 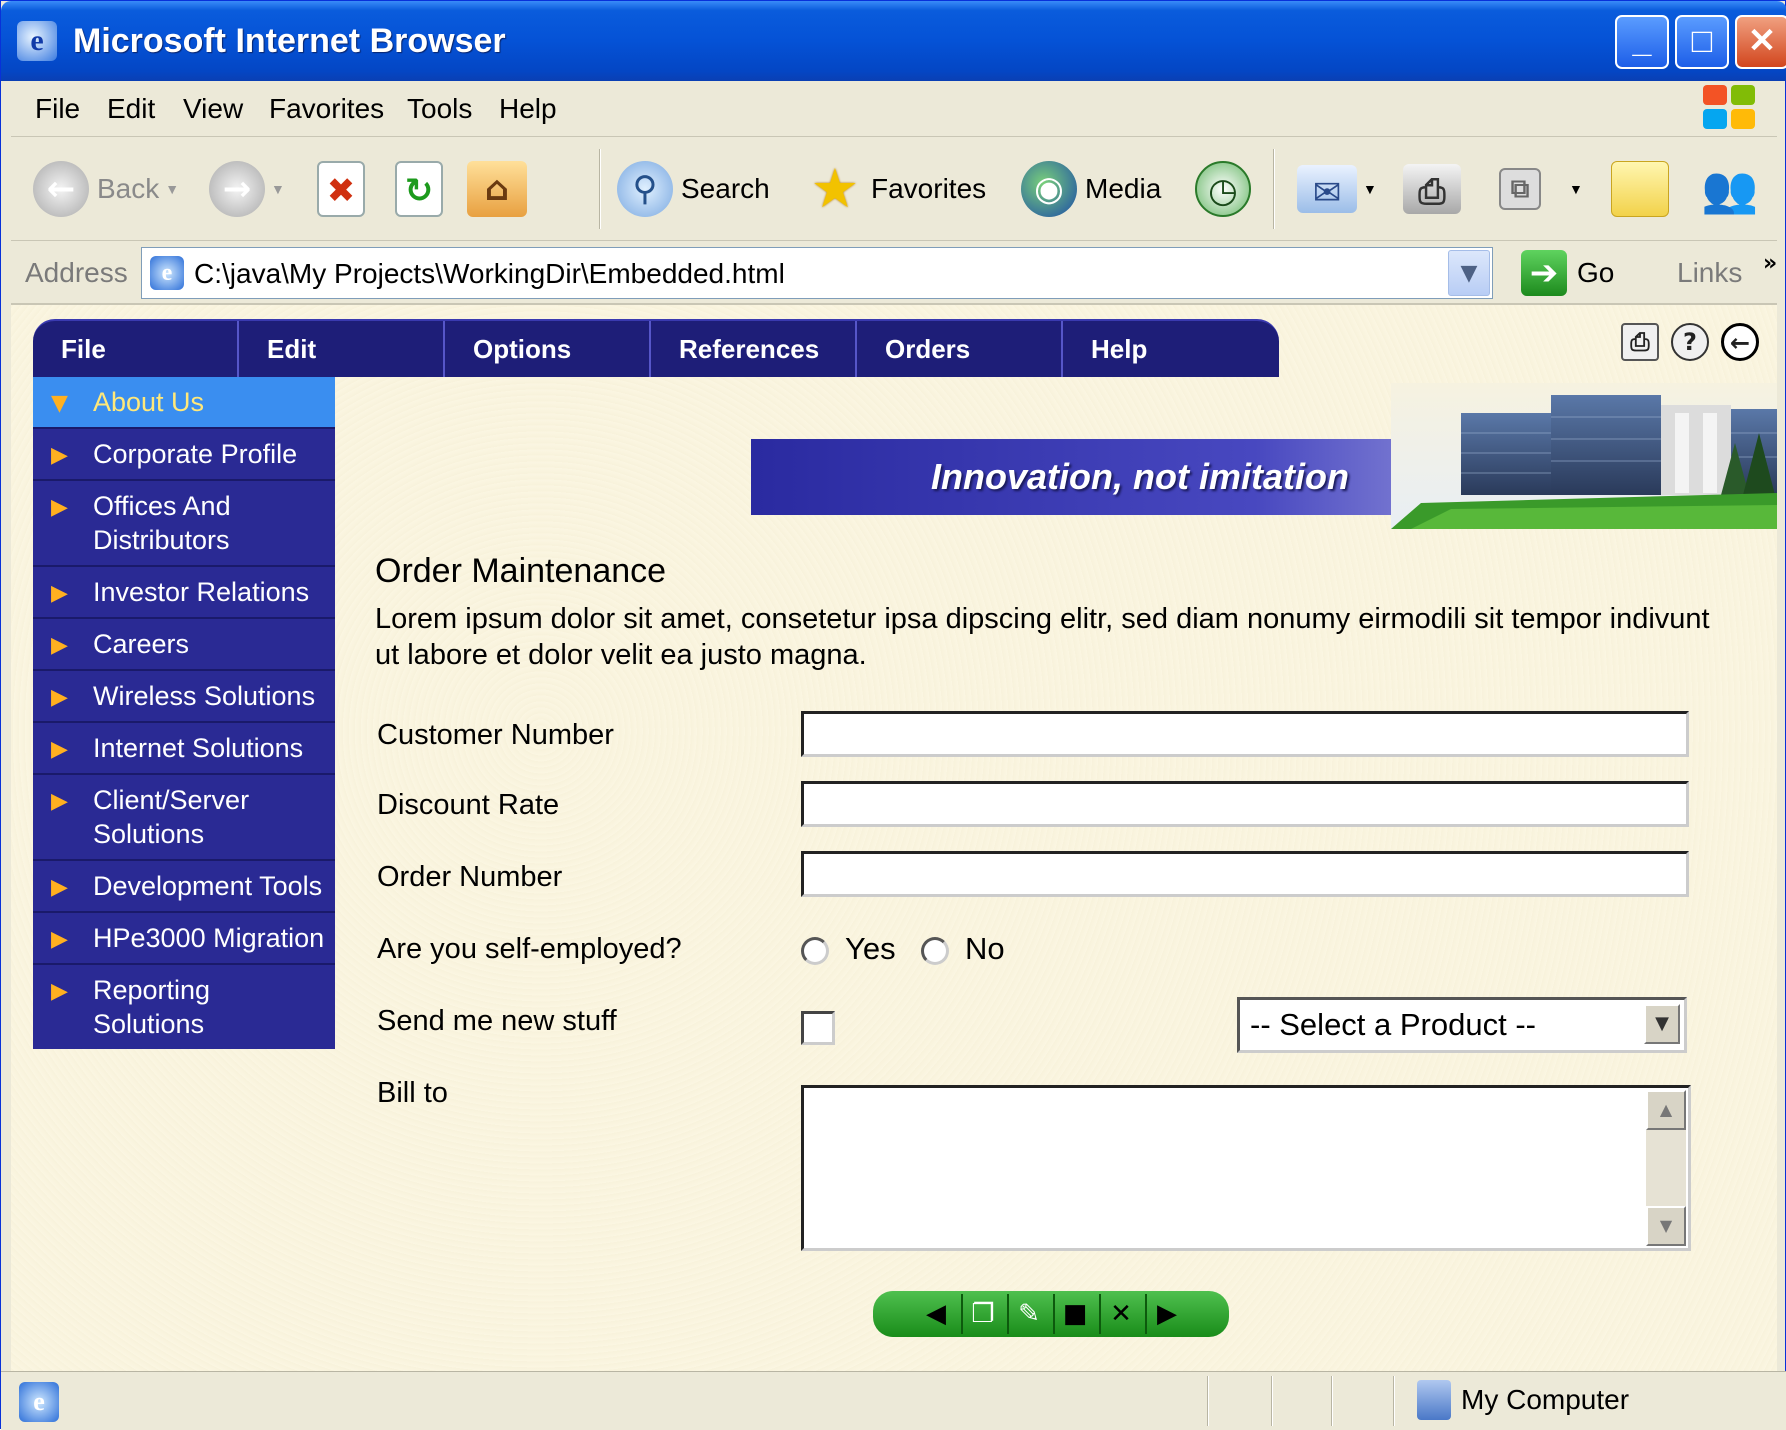 What do you see at coordinates (184, 524) in the screenshot?
I see `sidebar-item-offices-and-distributors: ▶ Offices And Distributors` at bounding box center [184, 524].